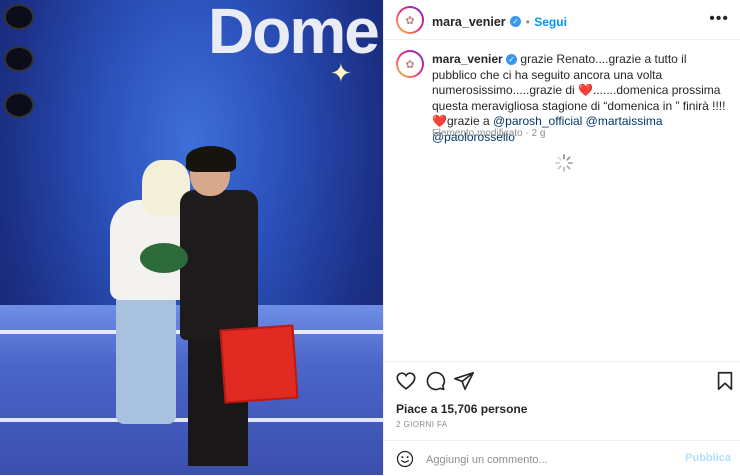 Image resolution: width=740 pixels, height=476 pixels. Describe the element at coordinates (410, 20) in the screenshot. I see `avatar: ✿` at that location.